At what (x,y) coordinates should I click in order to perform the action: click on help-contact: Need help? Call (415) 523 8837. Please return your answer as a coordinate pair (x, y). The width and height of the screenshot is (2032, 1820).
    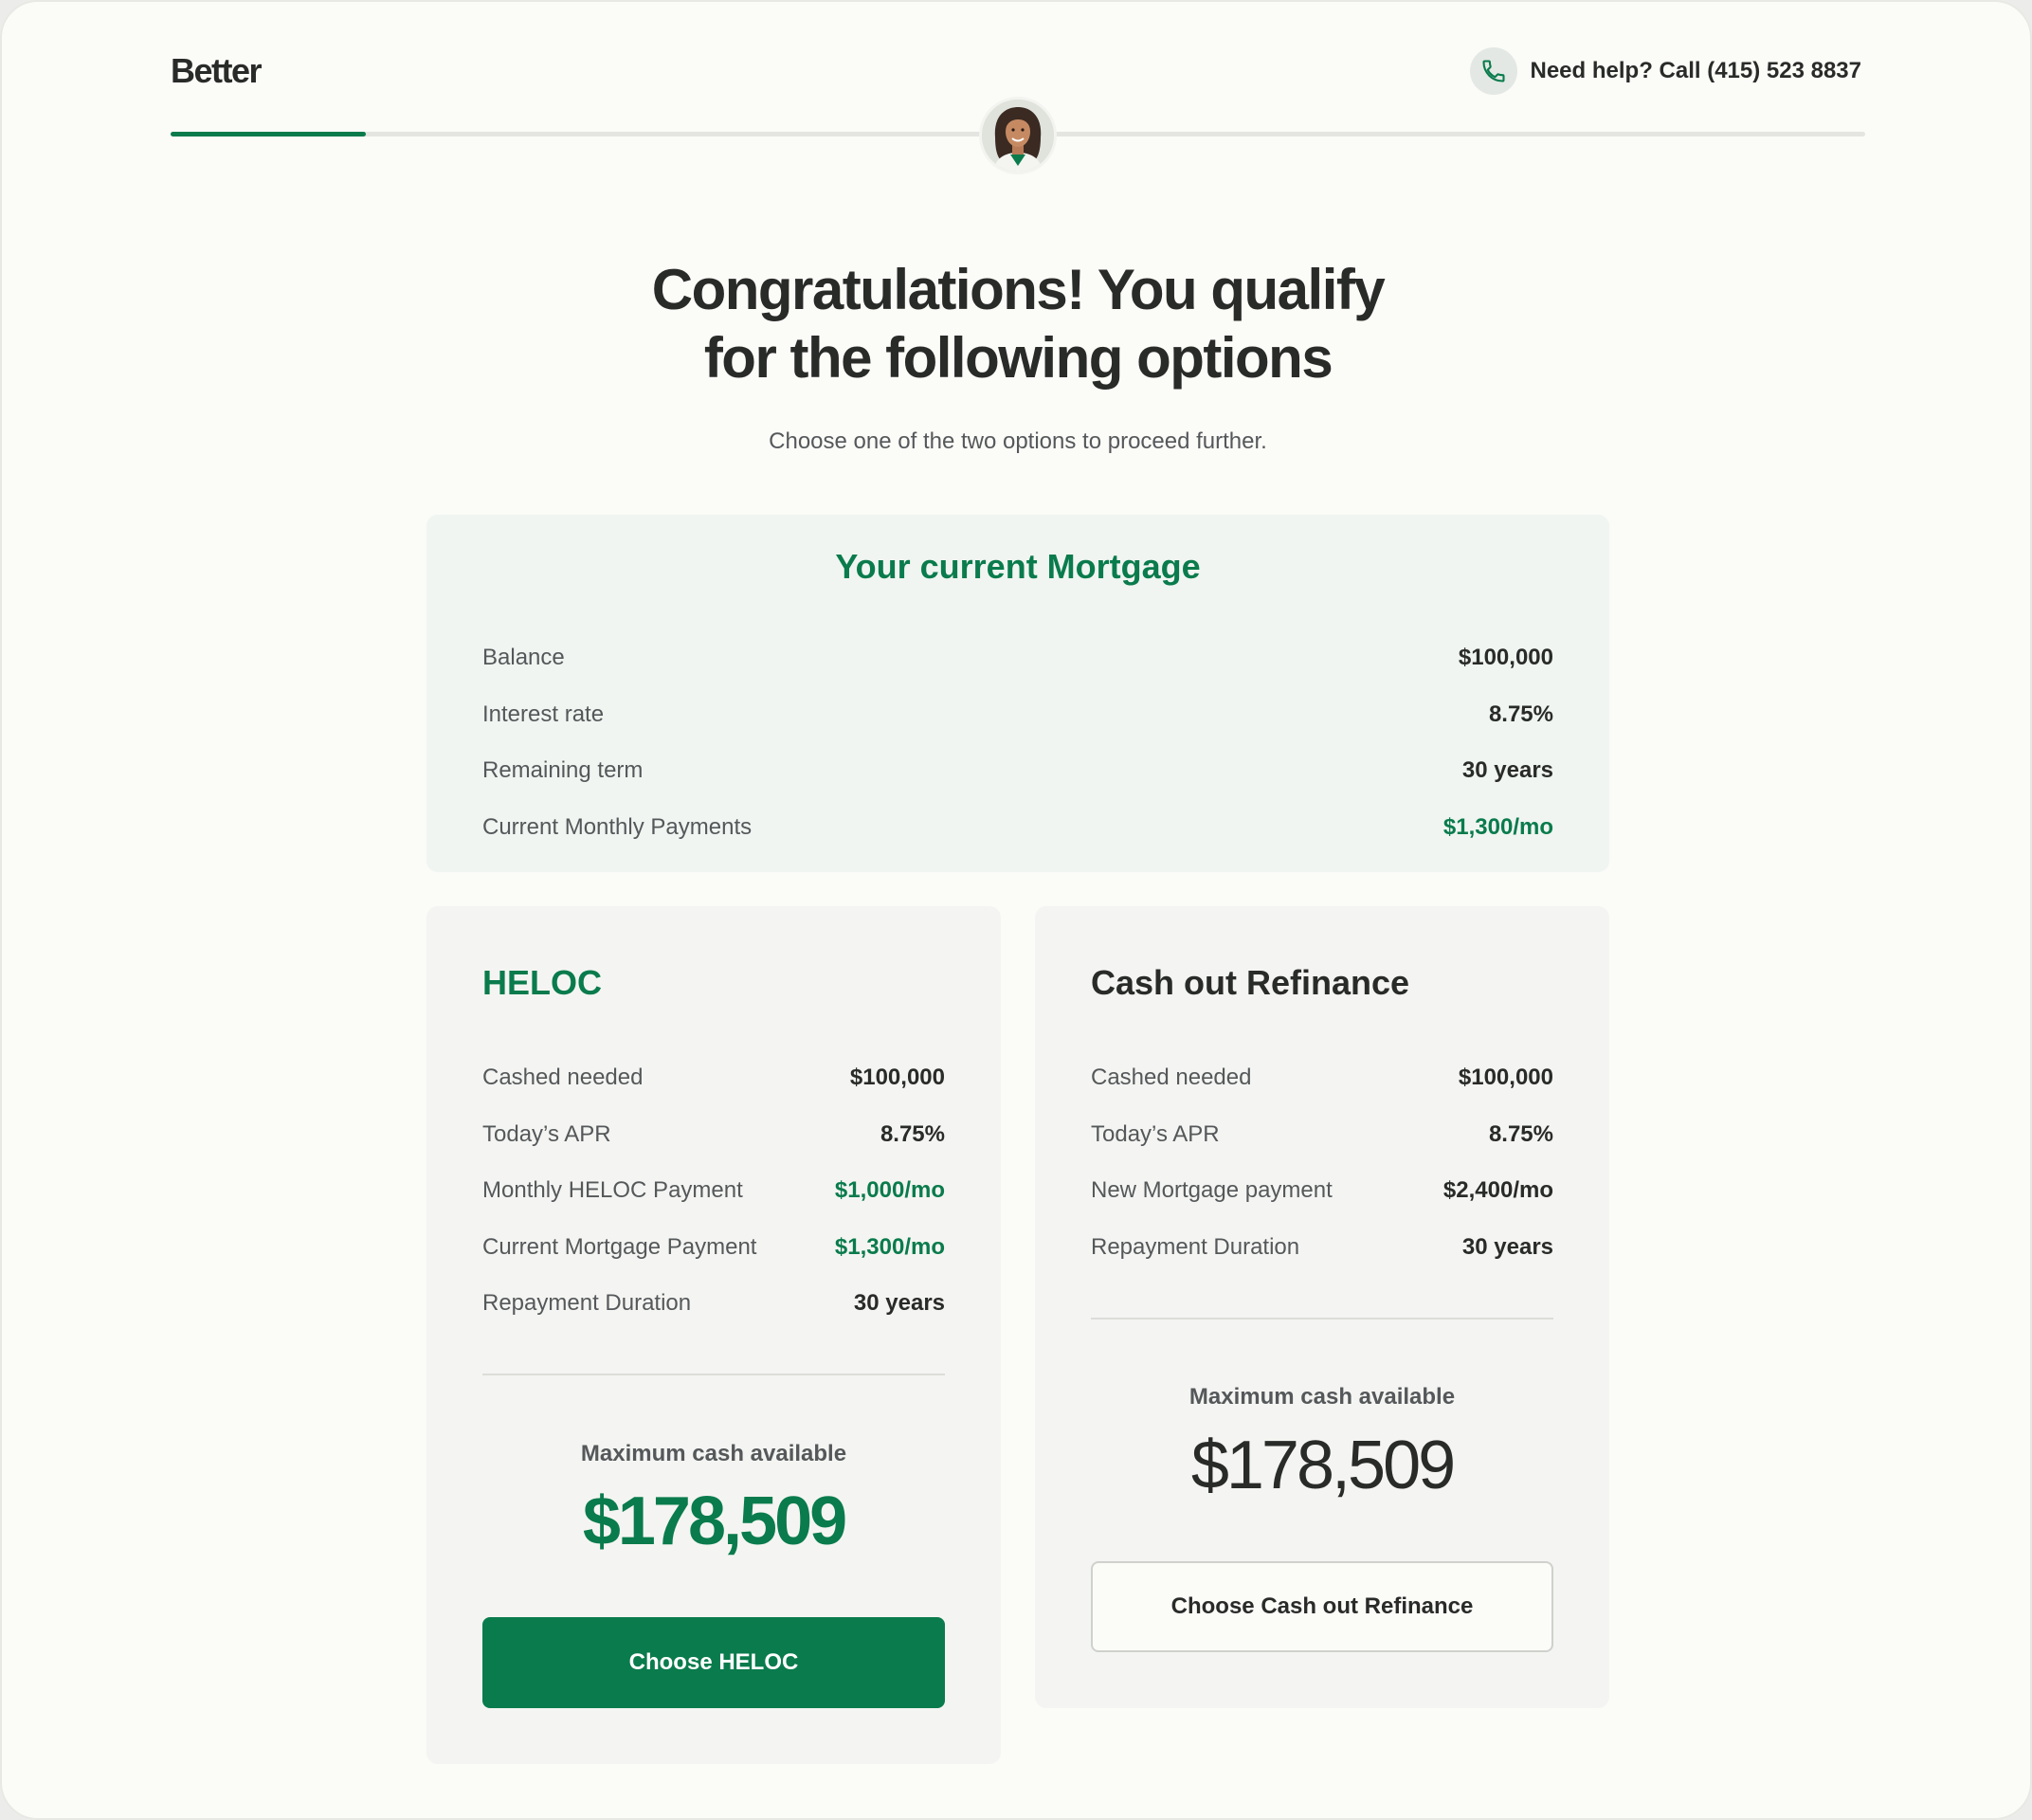
    Looking at the image, I should click on (1665, 71).